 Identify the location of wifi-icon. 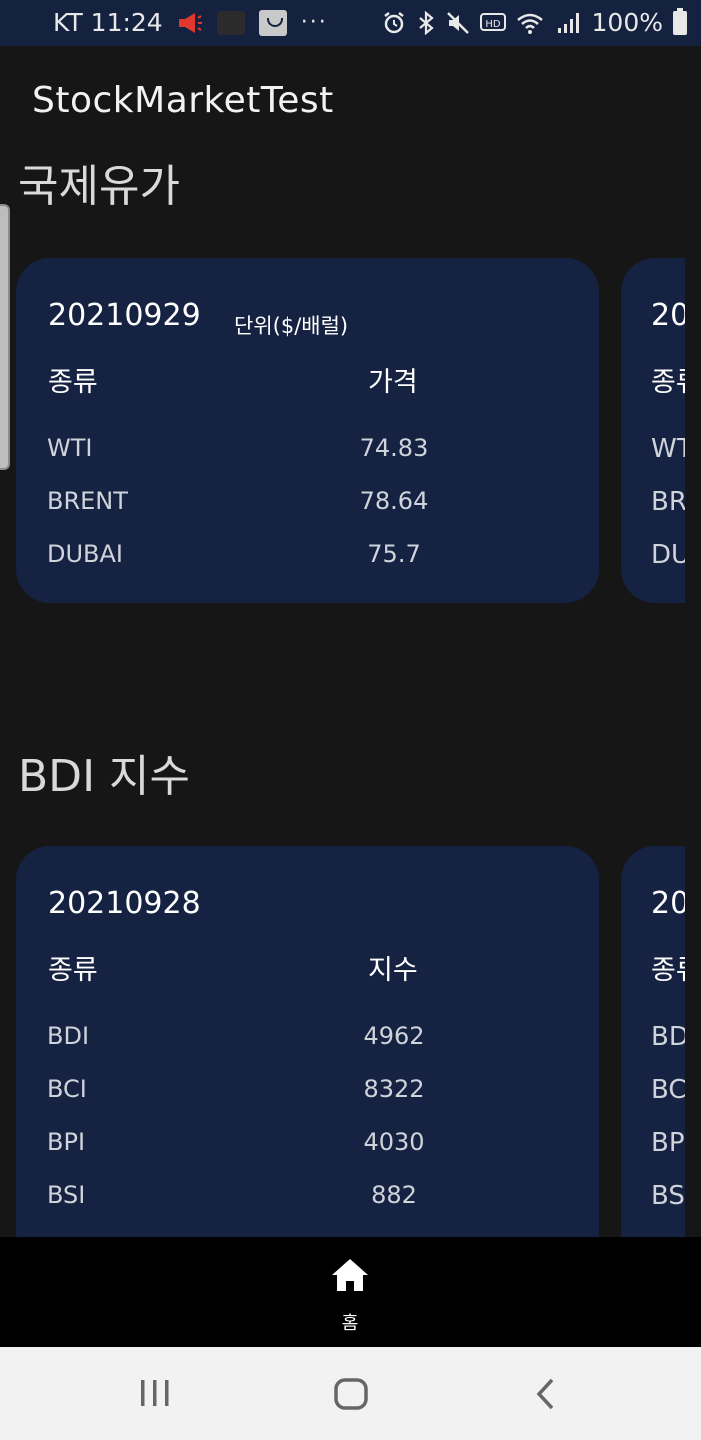
(529, 23).